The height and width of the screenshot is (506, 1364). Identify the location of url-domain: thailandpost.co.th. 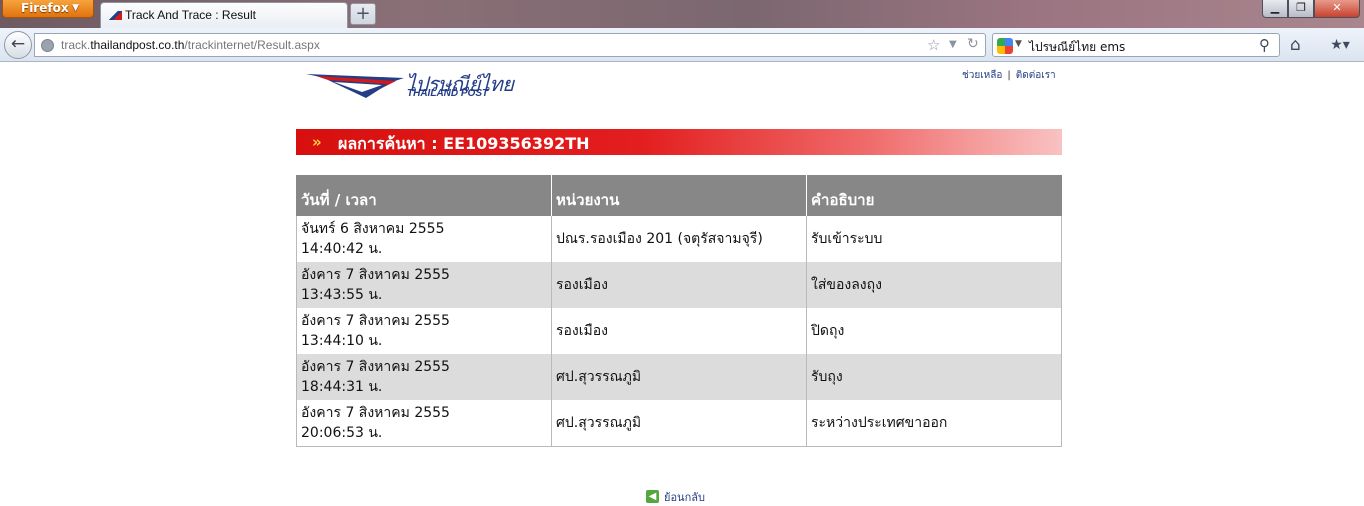
(137, 45).